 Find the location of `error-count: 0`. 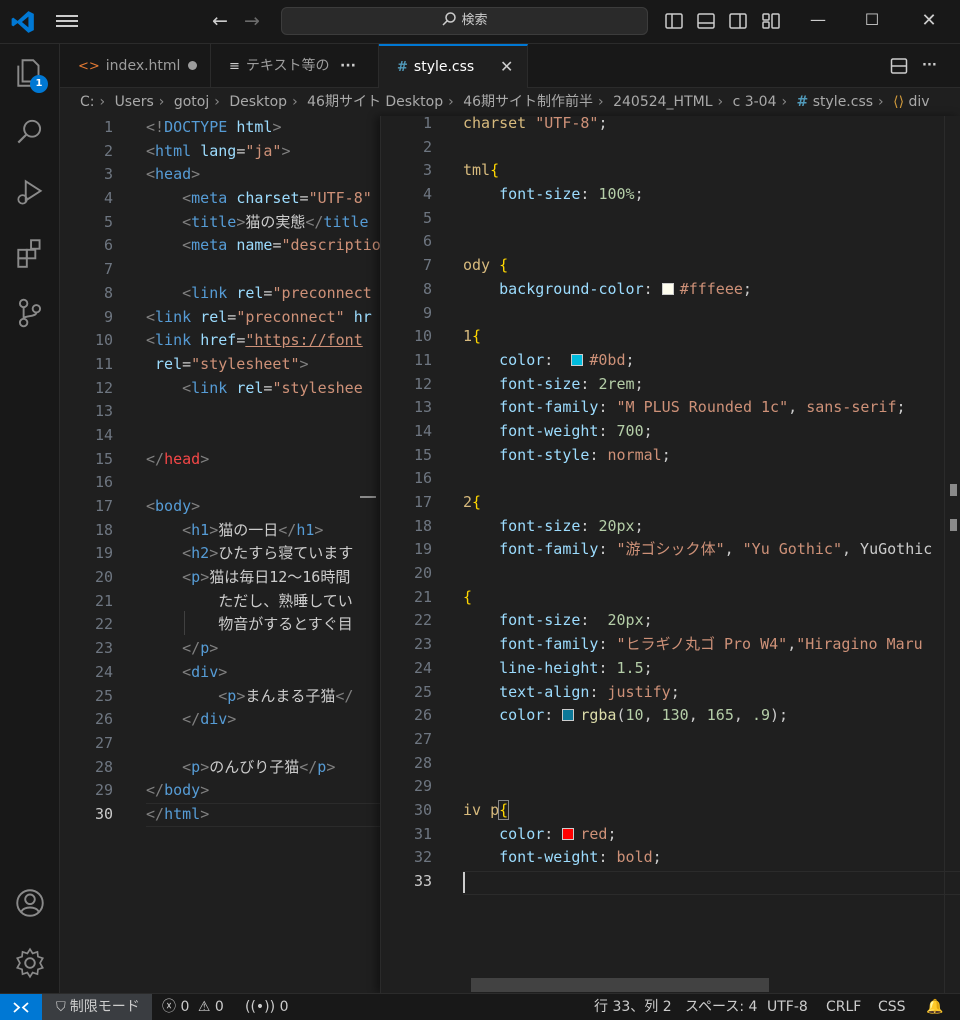

error-count: 0 is located at coordinates (185, 1007).